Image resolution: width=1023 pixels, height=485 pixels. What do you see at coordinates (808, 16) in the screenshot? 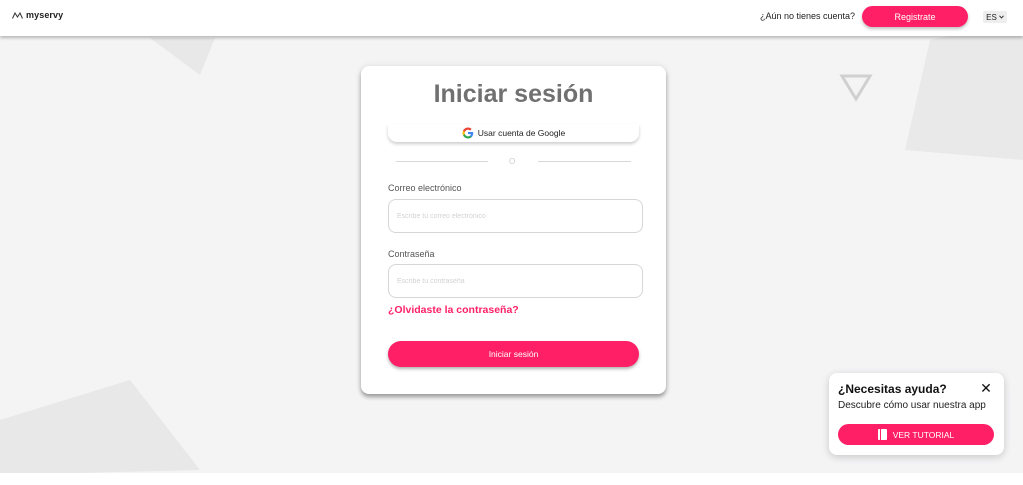
I see `no-account-question: ¿Aún no tienes cuenta?` at bounding box center [808, 16].